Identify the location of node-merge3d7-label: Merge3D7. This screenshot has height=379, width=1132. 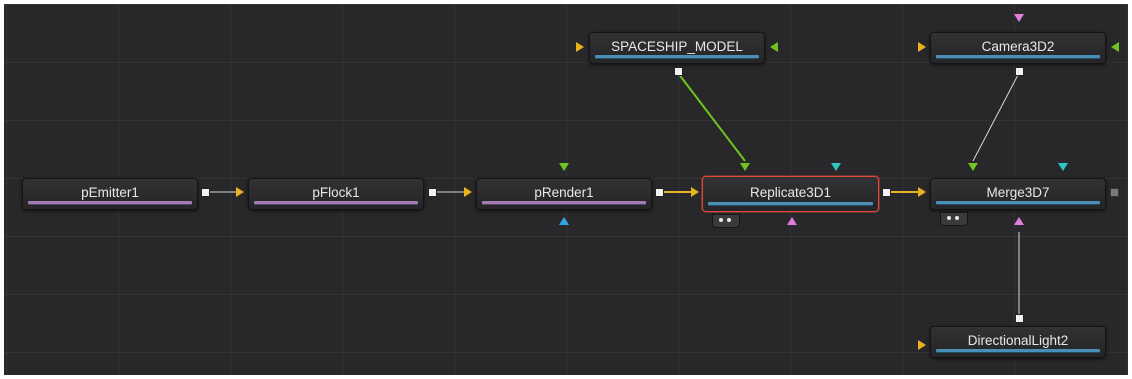
(1018, 192).